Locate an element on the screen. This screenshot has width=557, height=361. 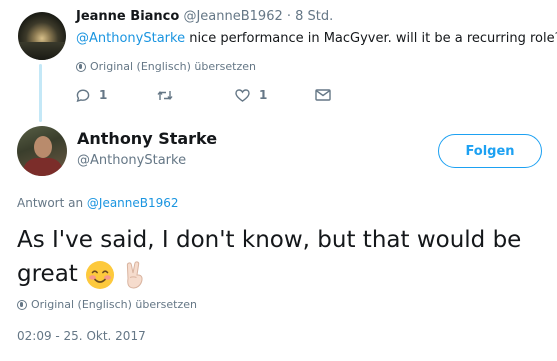
main-translate-label: Original (Englisch) übersetzen is located at coordinates (114, 304).